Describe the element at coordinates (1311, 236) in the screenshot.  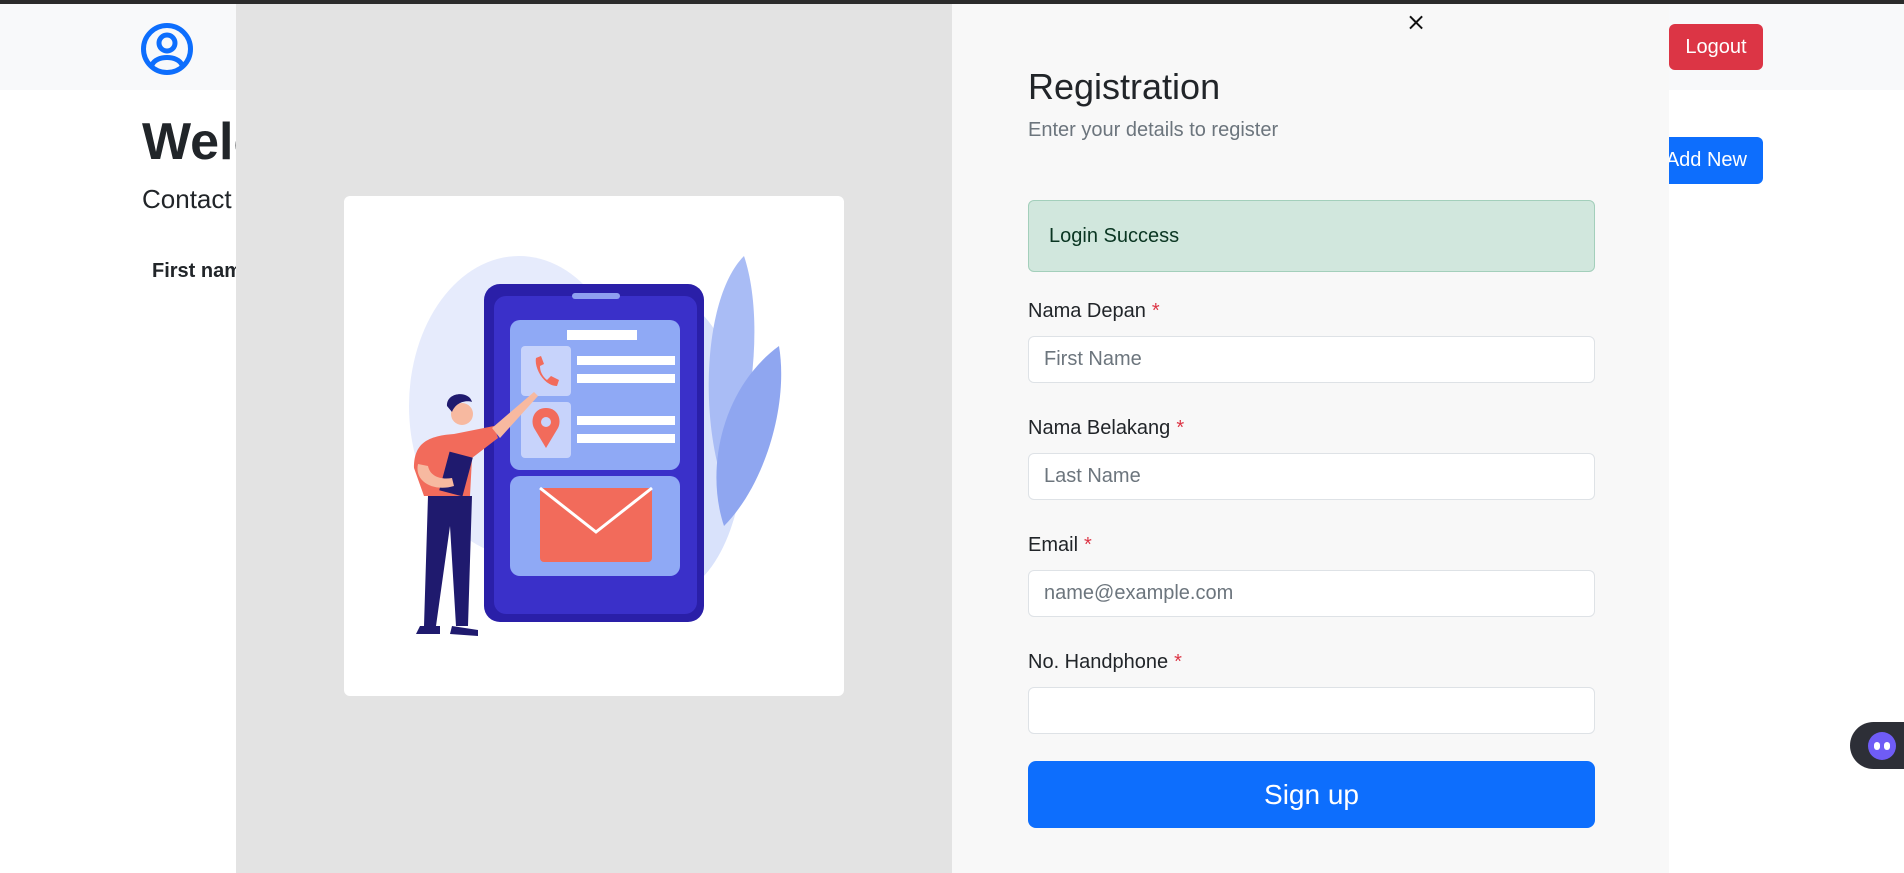
I see `success-alert: Login Success` at that location.